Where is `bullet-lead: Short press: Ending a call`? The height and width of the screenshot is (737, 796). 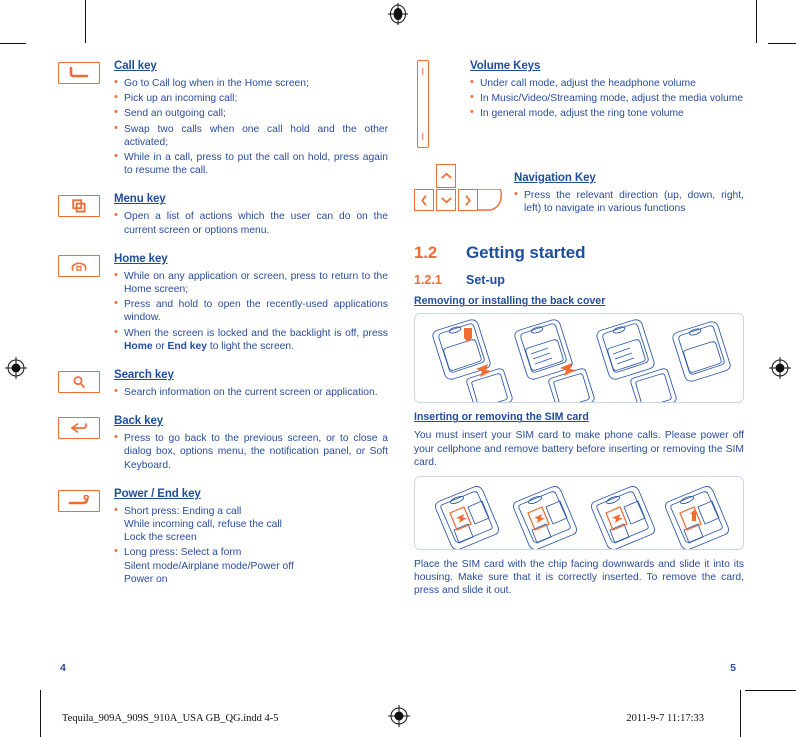
bullet-lead: Short press: Ending a call is located at coordinates (183, 511).